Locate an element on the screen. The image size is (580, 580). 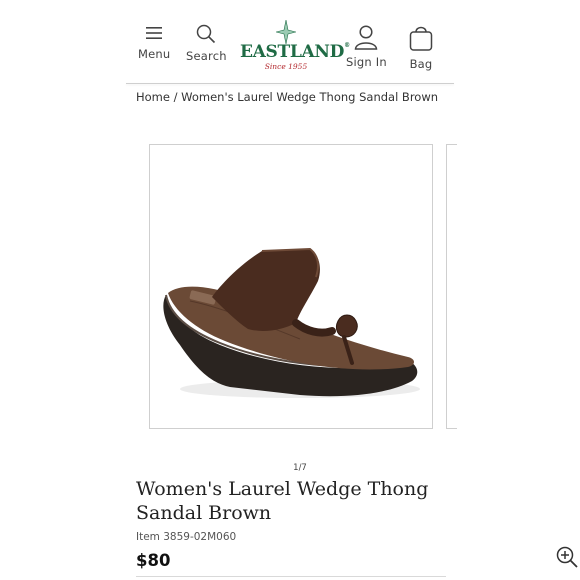
breadcrumb-home-link: Home is located at coordinates (153, 97).